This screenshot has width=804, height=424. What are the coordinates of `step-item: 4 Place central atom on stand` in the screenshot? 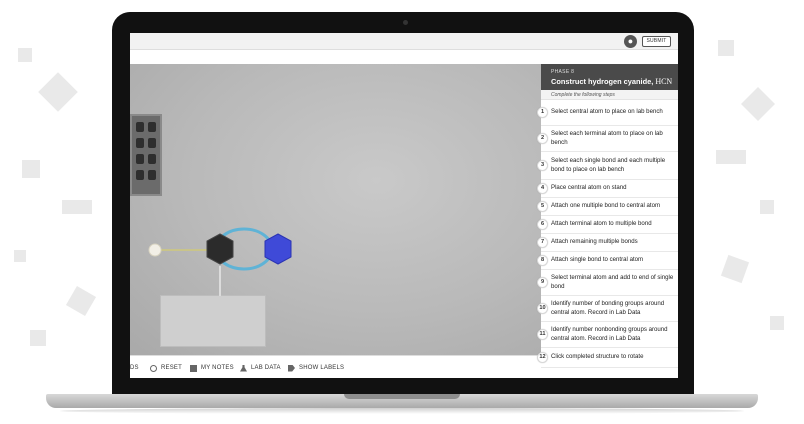 It's located at (607, 189).